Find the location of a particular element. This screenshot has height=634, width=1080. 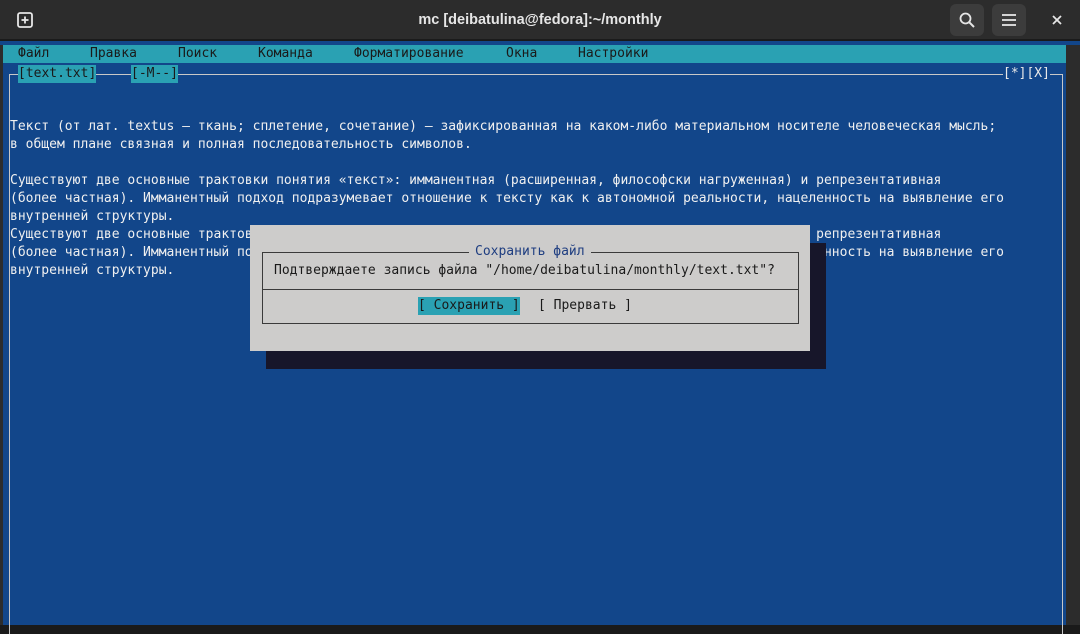

close-icon is located at coordinates (1057, 20).